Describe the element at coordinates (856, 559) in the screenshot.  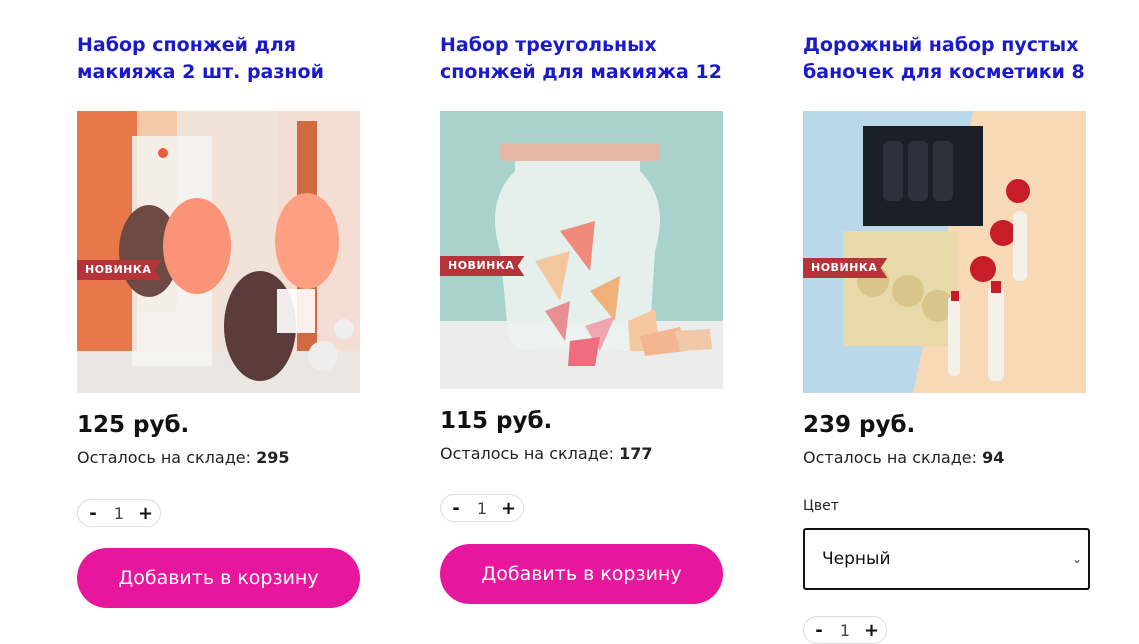
I see `color-select-value: Черный` at that location.